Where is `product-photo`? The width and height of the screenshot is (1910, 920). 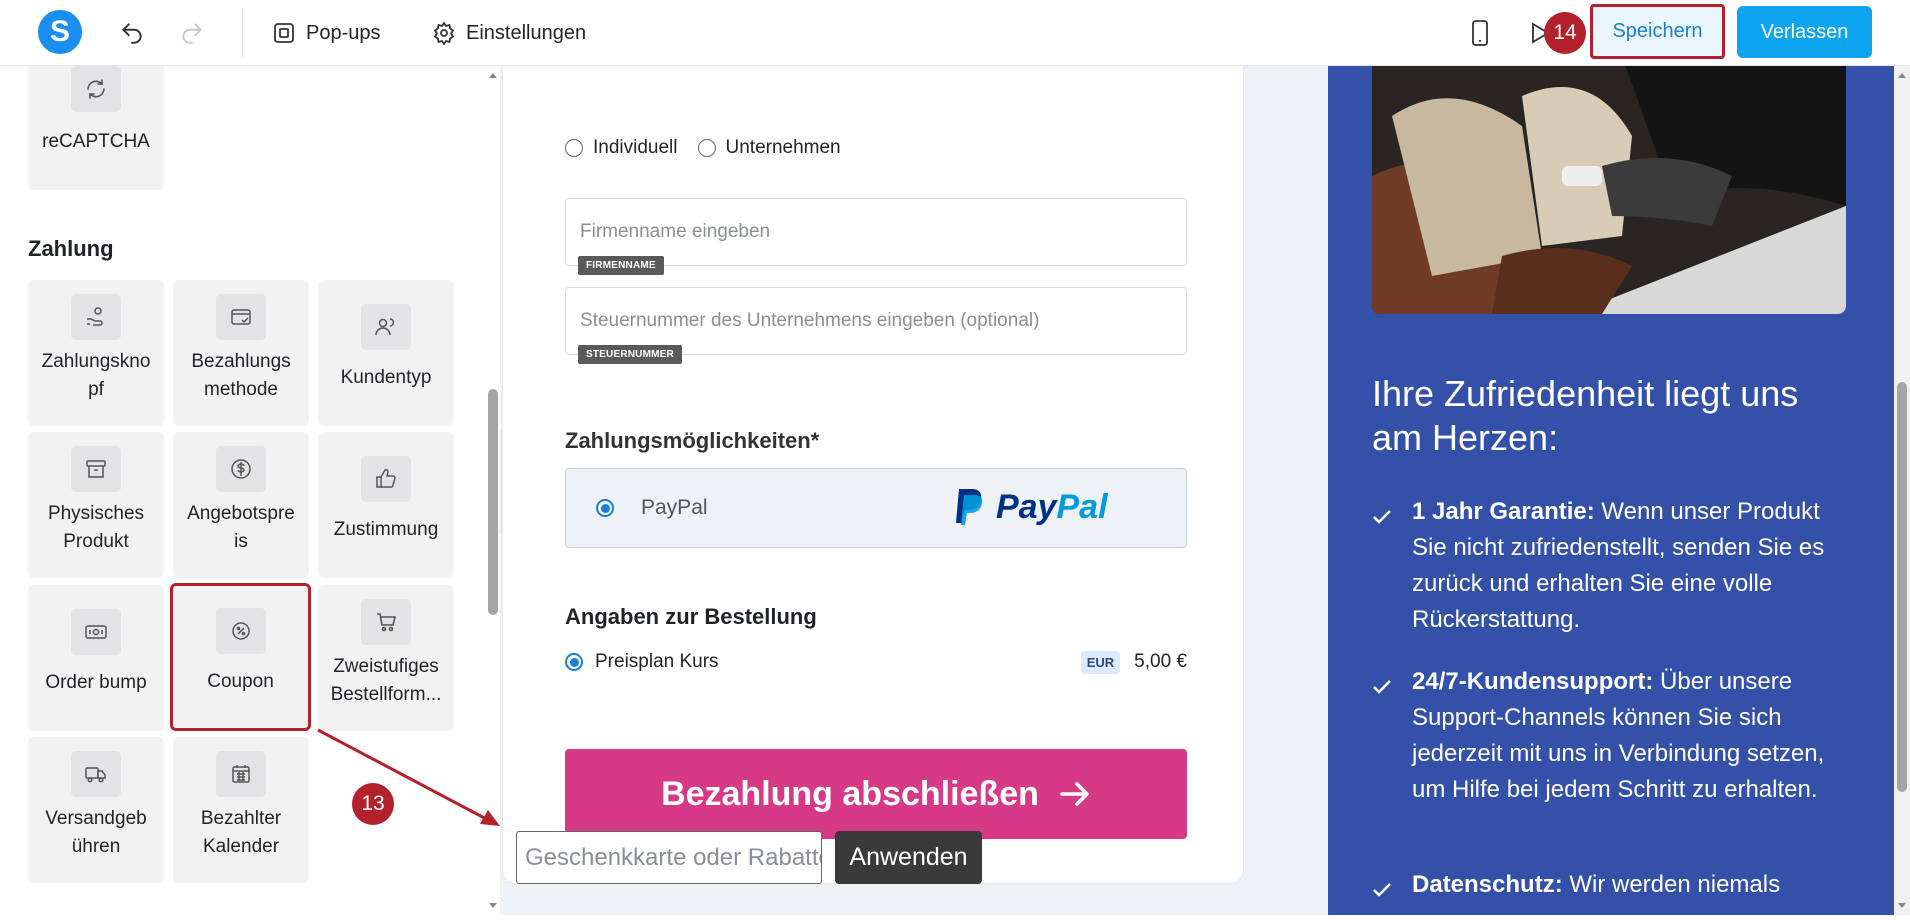
product-photo is located at coordinates (1609, 190).